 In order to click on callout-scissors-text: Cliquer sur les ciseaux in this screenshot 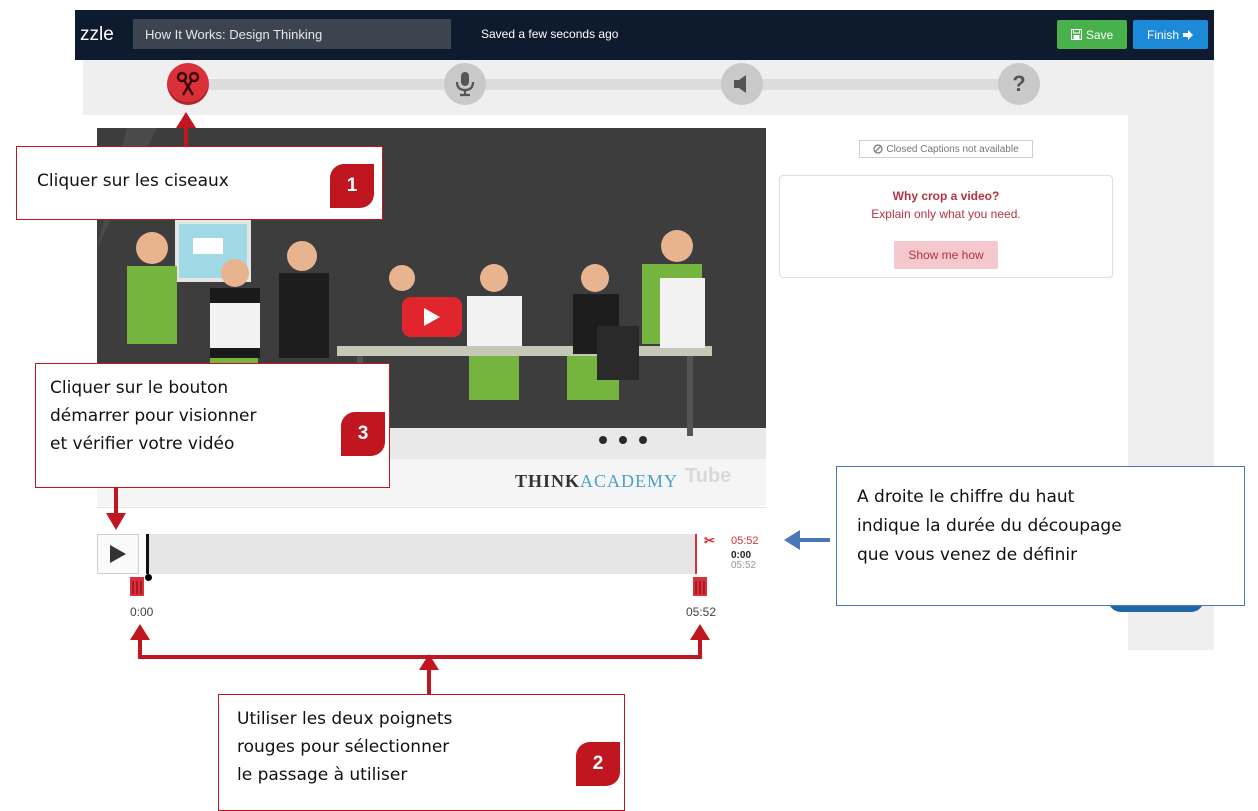, I will do `click(133, 181)`.